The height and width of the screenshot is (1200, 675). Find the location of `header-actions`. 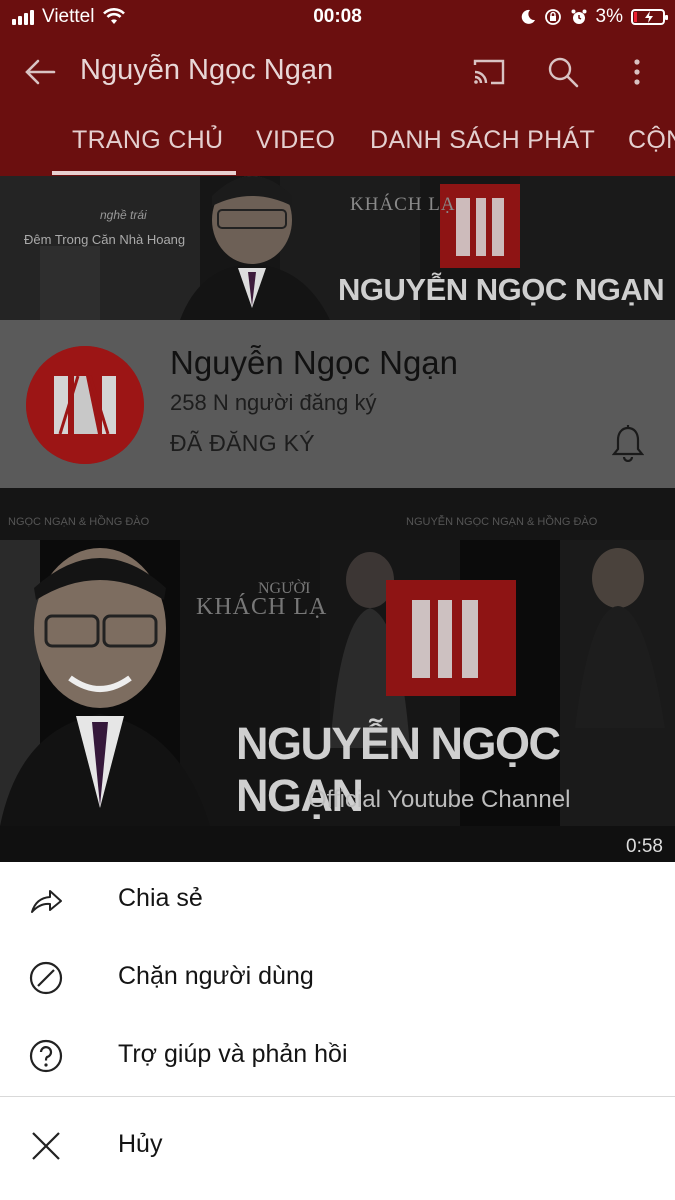

header-actions is located at coordinates (563, 72).